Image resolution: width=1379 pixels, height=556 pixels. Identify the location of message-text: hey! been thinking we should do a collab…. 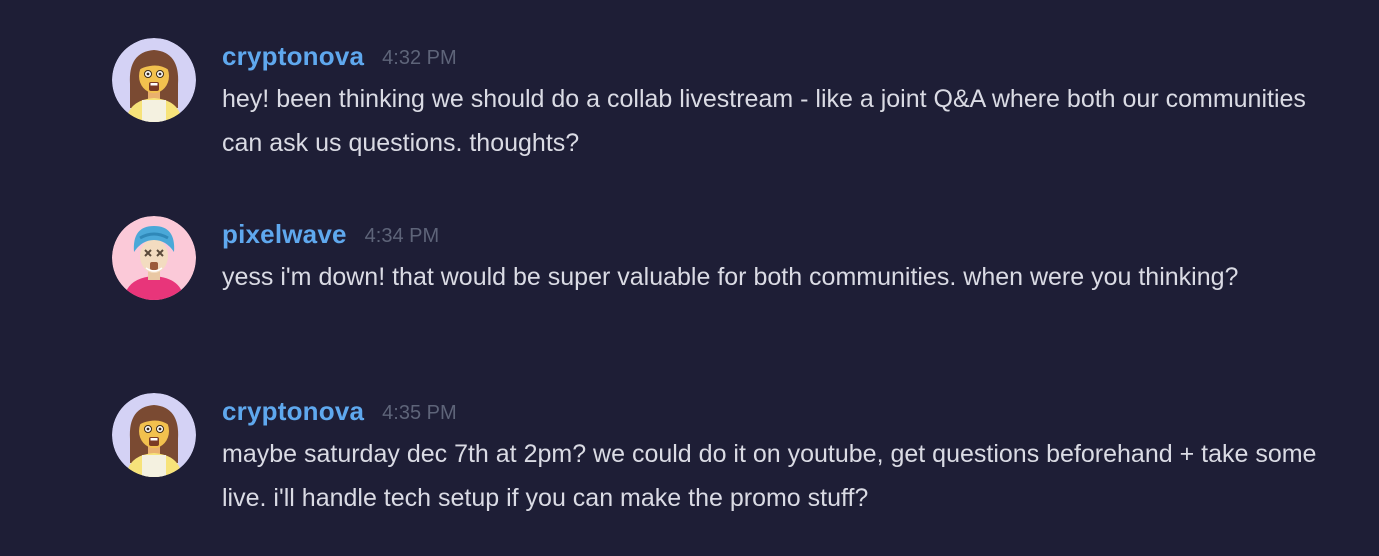
(764, 121).